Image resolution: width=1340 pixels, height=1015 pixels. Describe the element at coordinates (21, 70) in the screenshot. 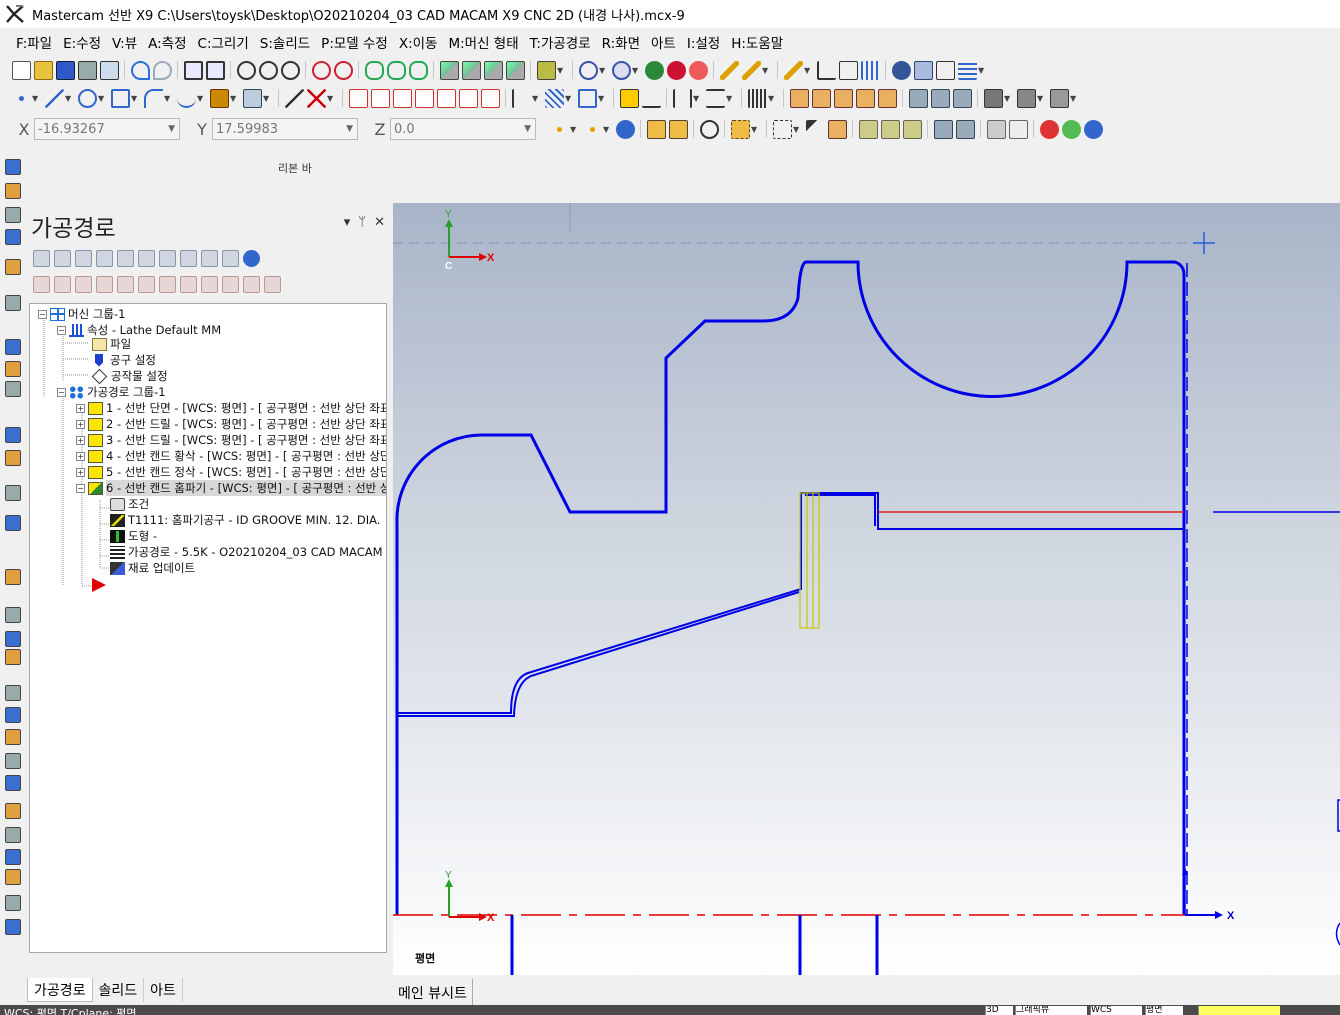

I see `new-file-icon` at that location.